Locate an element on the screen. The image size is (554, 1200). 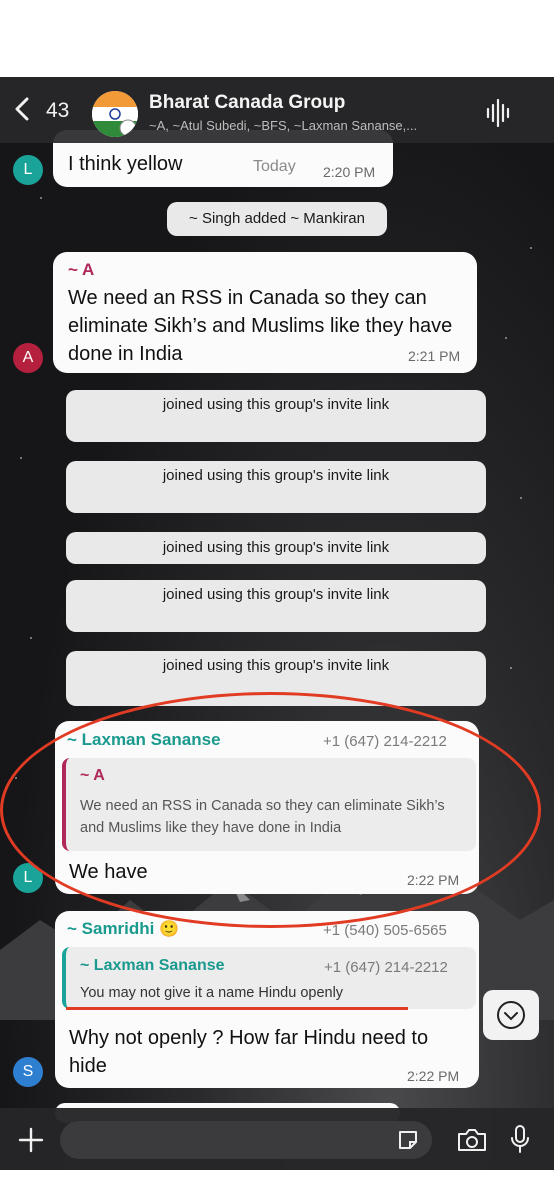
microphone-icon is located at coordinates (520, 1139).